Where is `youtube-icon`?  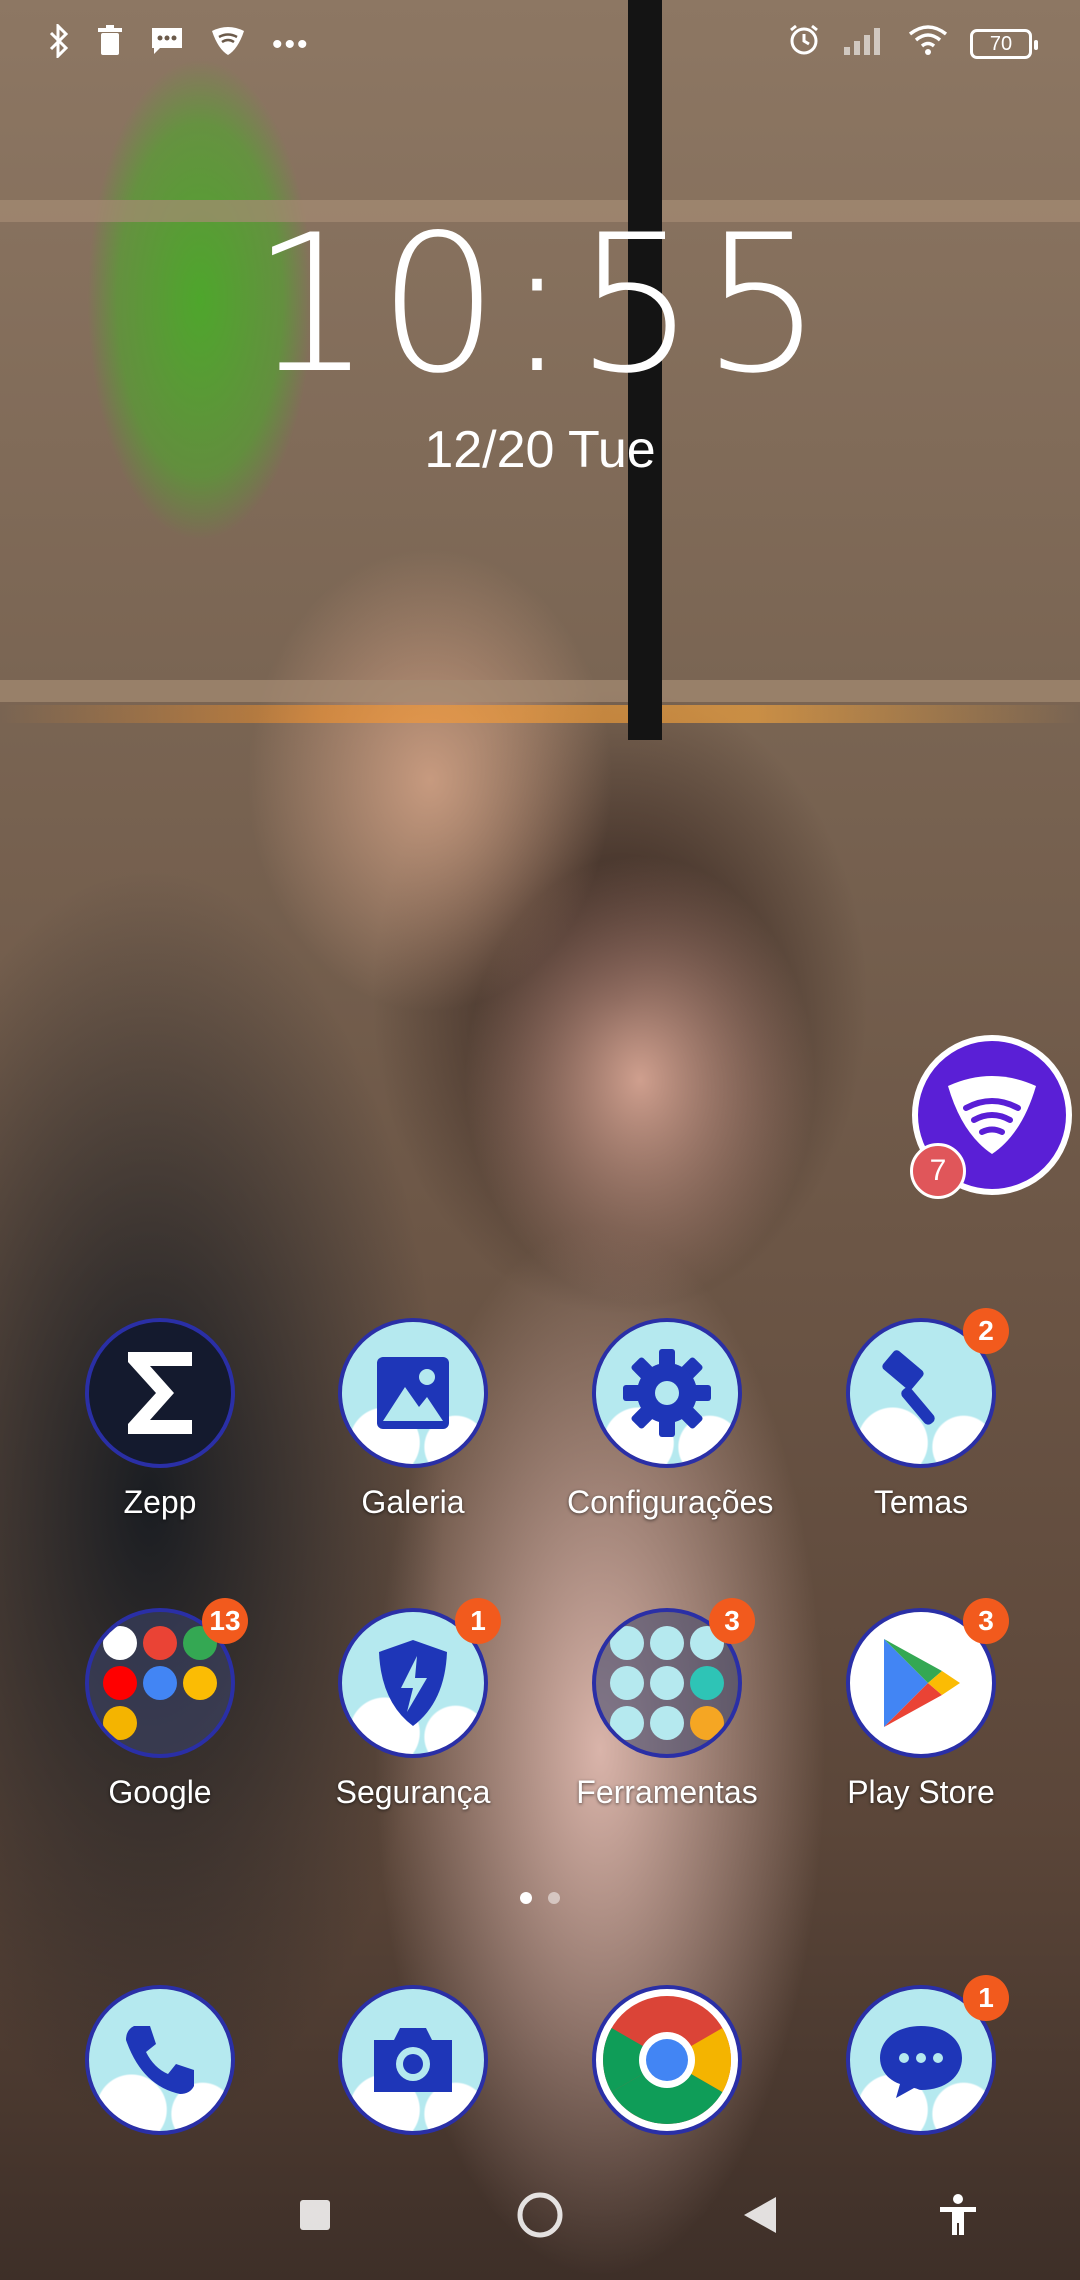 youtube-icon is located at coordinates (120, 1683).